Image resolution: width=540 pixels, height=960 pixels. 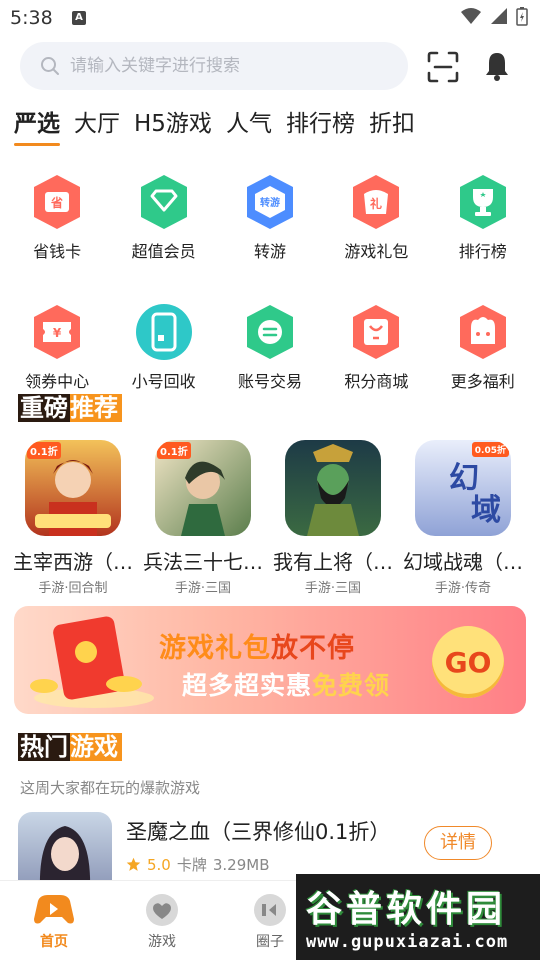 I want to click on banner-subline-part: 超多超实惠, so click(x=247, y=685).